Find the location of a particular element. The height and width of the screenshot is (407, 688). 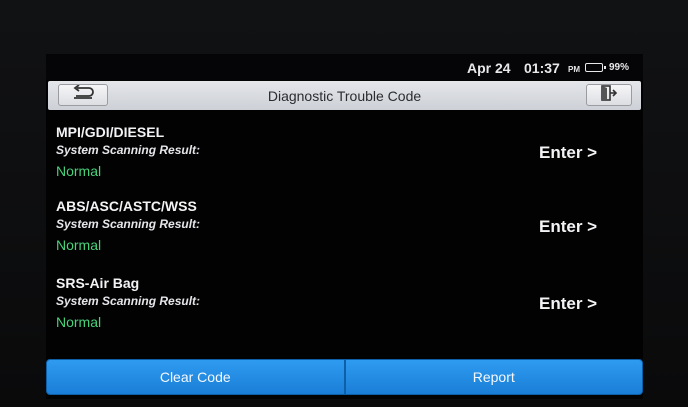

clear-code-button: Clear Code is located at coordinates (195, 377).